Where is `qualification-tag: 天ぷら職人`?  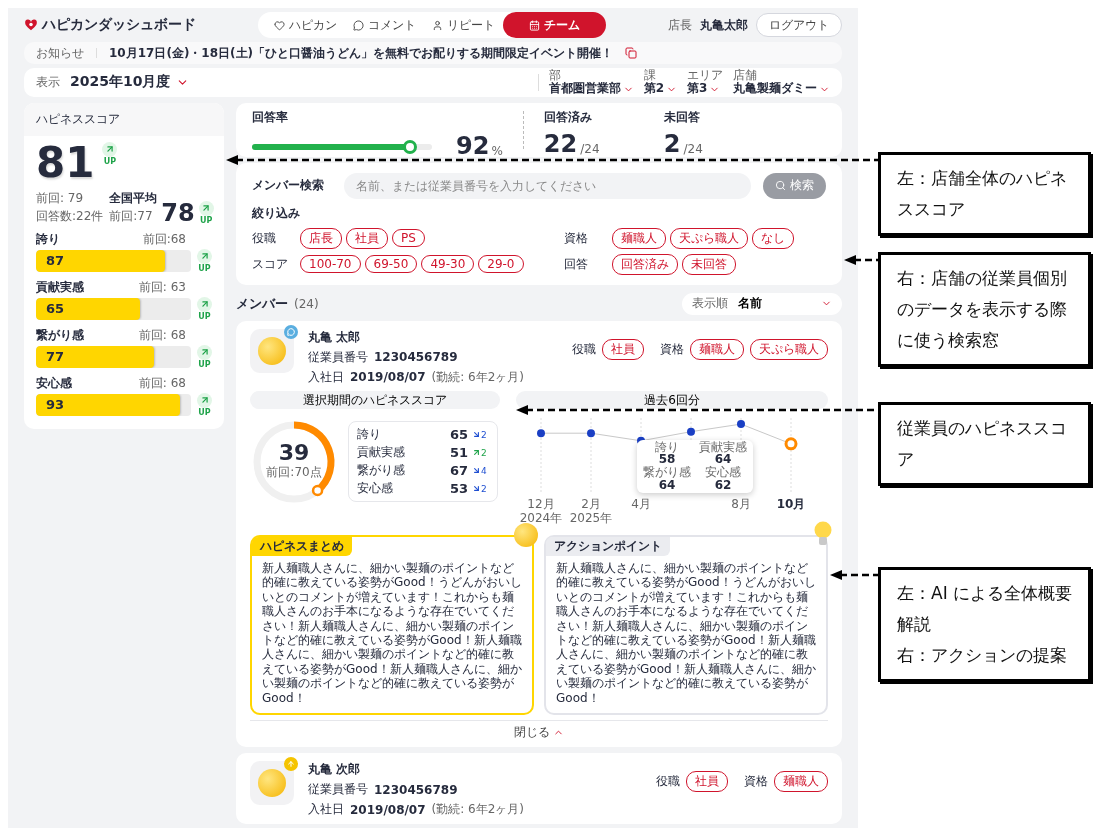
qualification-tag: 天ぷら職人 is located at coordinates (789, 349).